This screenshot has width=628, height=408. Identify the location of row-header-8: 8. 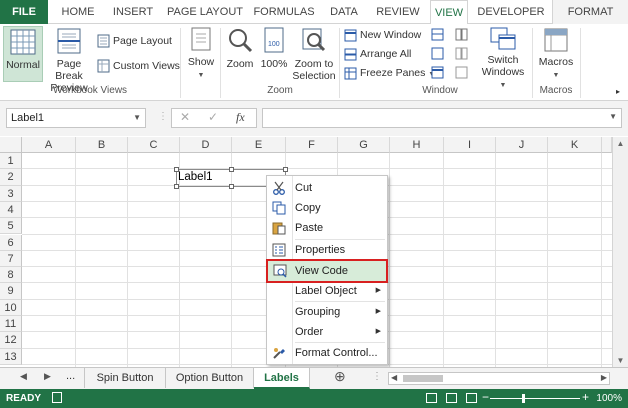
(11, 275).